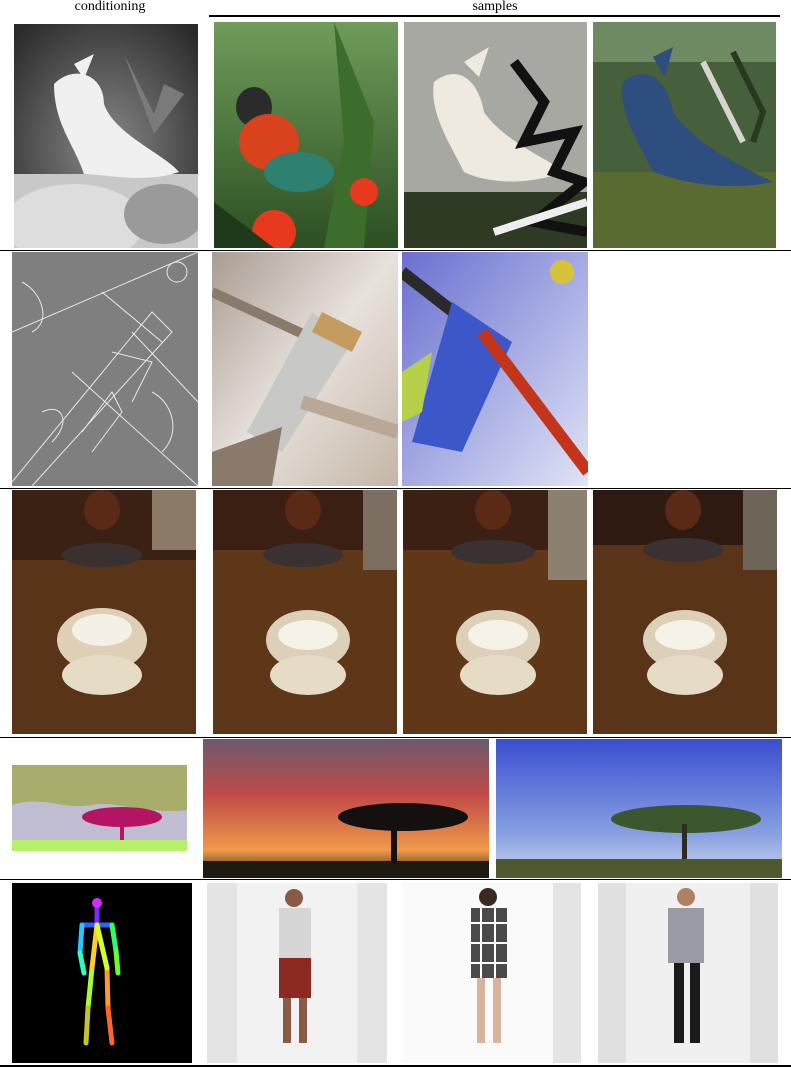 Image resolution: width=791 pixels, height=1068 pixels. I want to click on header-samples: samples, so click(495, 7).